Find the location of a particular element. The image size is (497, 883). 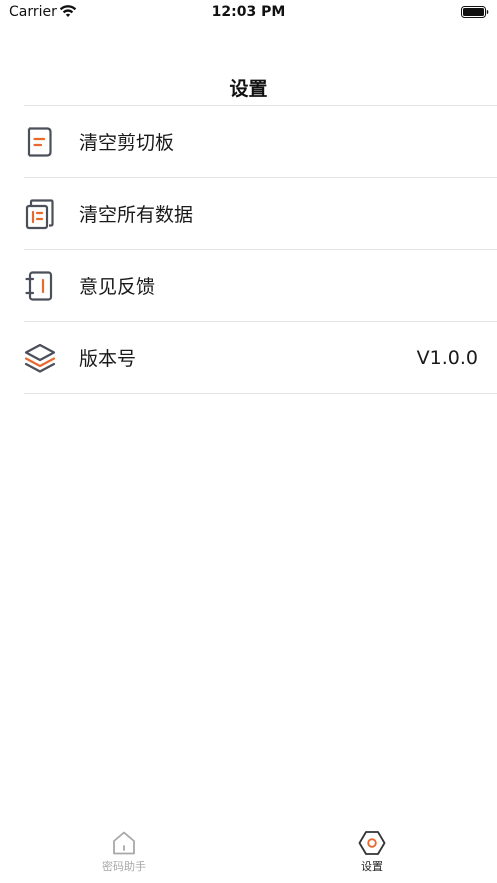

tab-label: 密码助手 is located at coordinates (124, 866).